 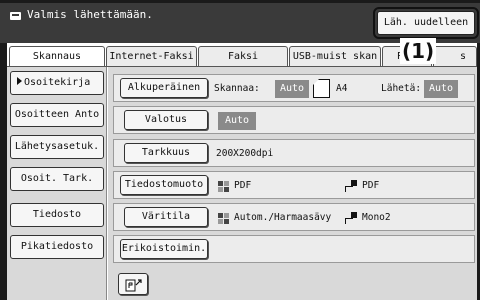 What do you see at coordinates (164, 88) in the screenshot?
I see `original-button: Alkuperäinen` at bounding box center [164, 88].